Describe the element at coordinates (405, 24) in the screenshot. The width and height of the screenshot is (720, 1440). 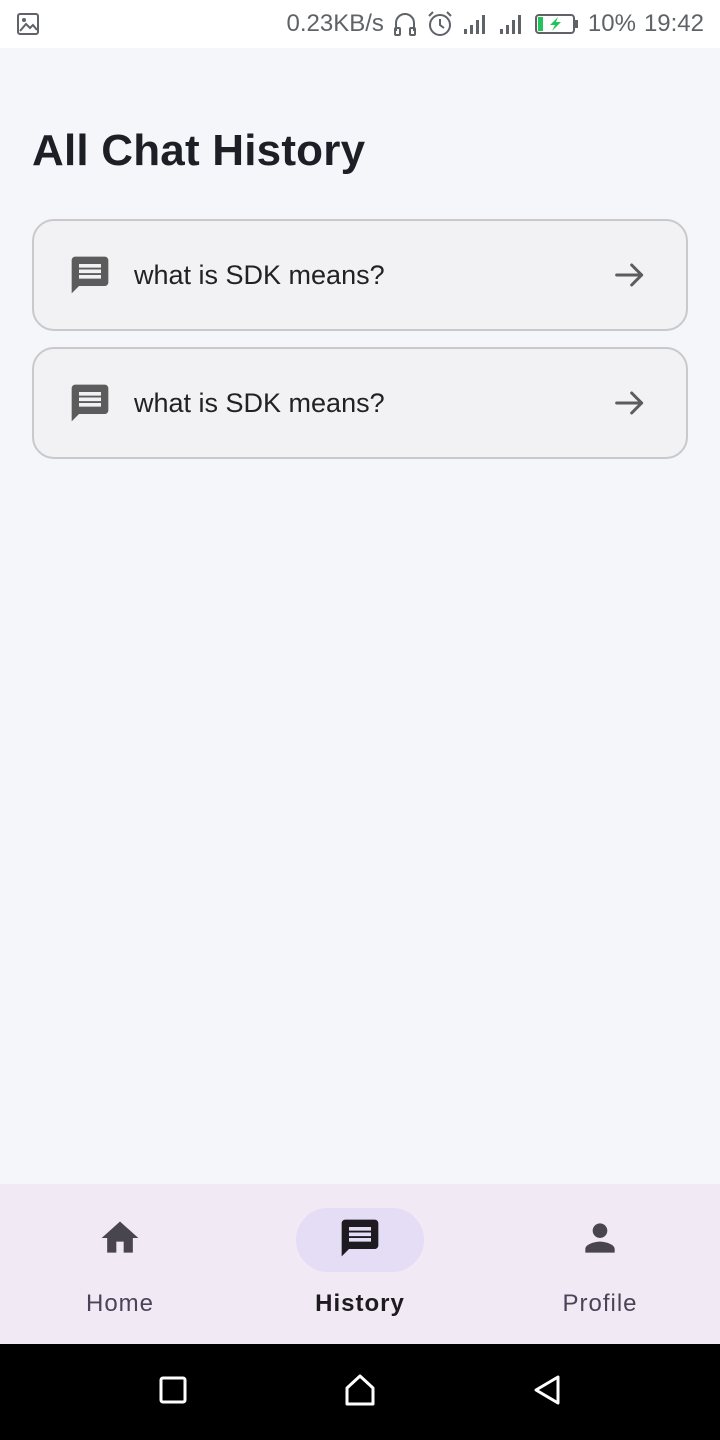
I see `headphones-icon` at that location.